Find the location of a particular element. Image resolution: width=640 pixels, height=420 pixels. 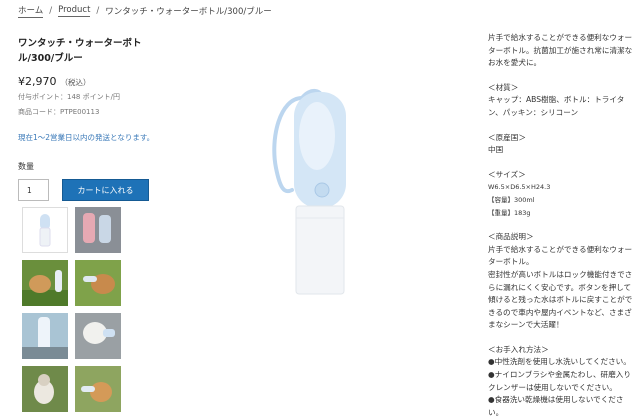

breadcrumb: ホーム / Product / ワンタッチ・ウォーターボトル/300/ブルー is located at coordinates (145, 11).